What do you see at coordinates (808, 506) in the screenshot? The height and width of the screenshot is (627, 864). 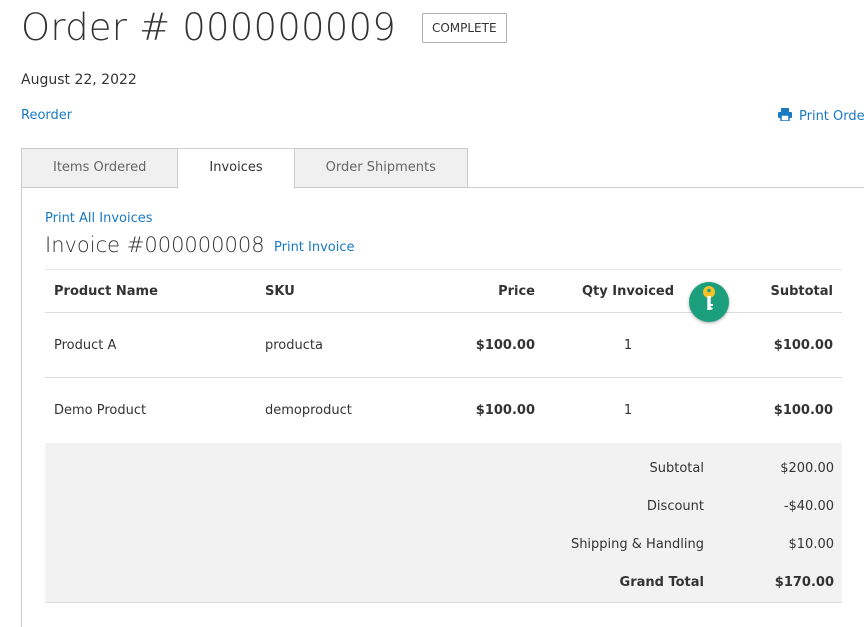 I see `totals-value: -$40.00` at bounding box center [808, 506].